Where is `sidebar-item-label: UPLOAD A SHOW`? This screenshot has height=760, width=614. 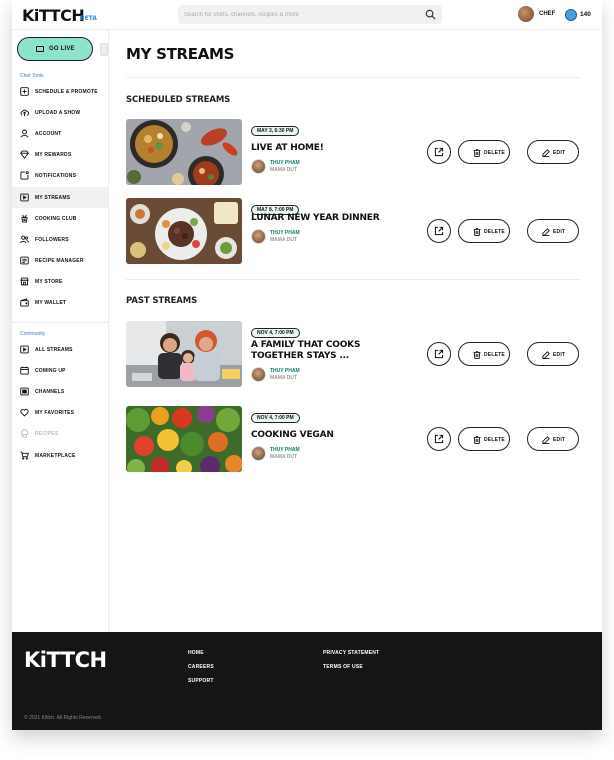
sidebar-item-label: UPLOAD A SHOW is located at coordinates (58, 113).